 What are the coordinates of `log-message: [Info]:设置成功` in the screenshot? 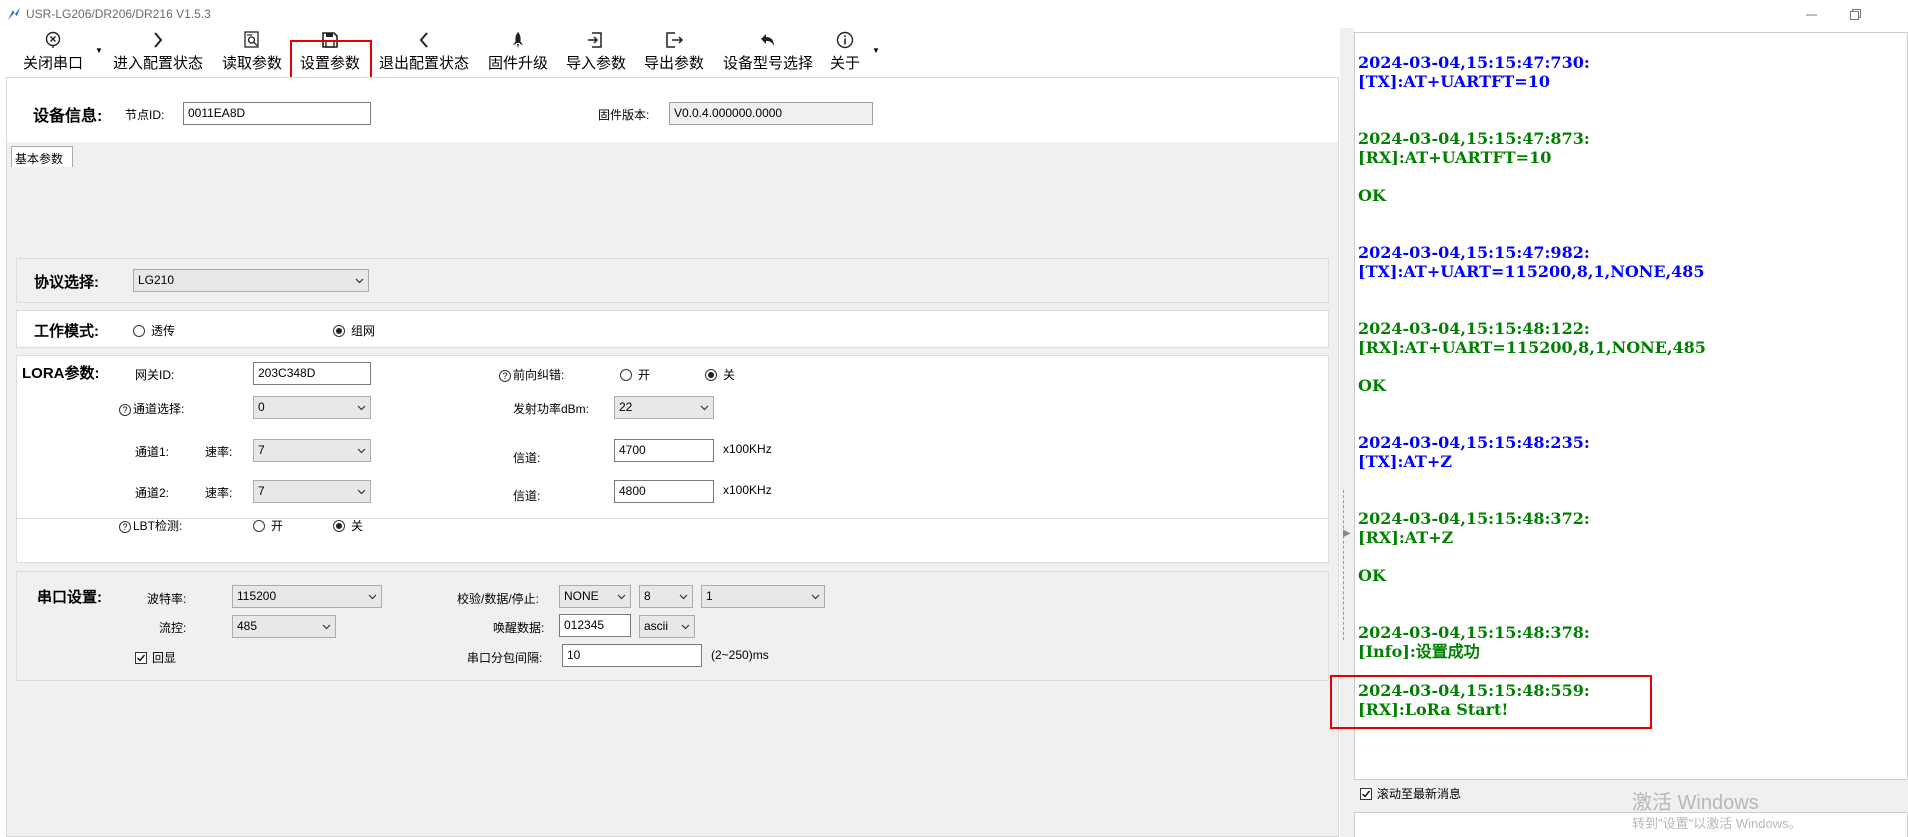 It's located at (1419, 651).